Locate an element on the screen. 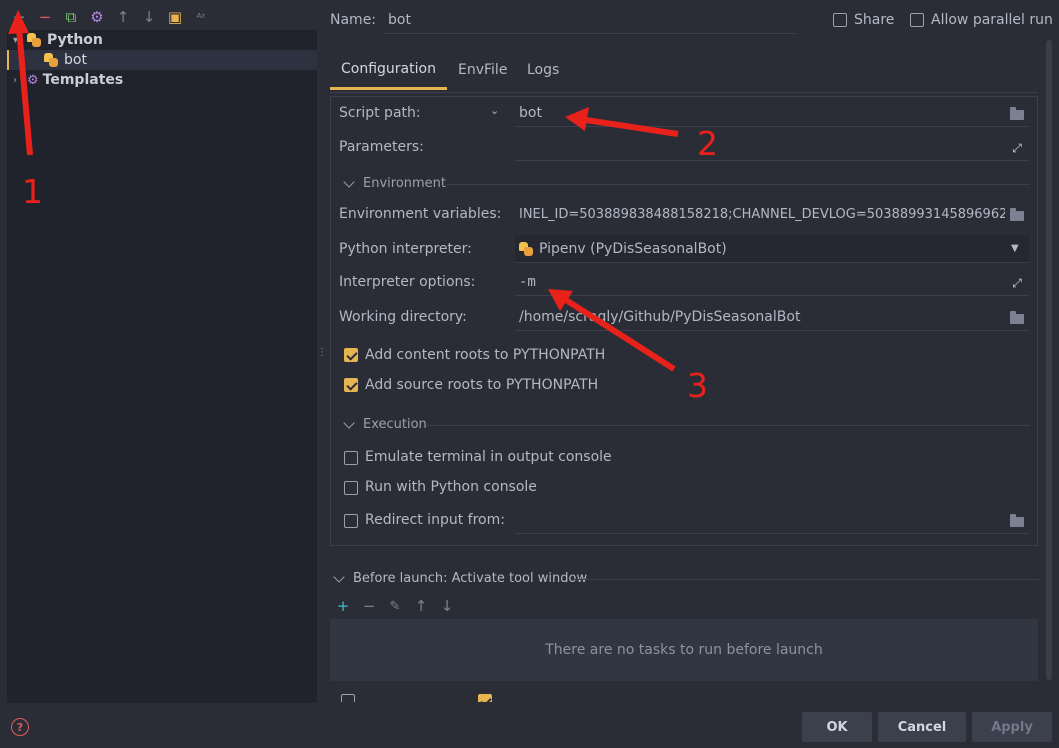 The image size is (1059, 748). selection-marker is located at coordinates (8, 60).